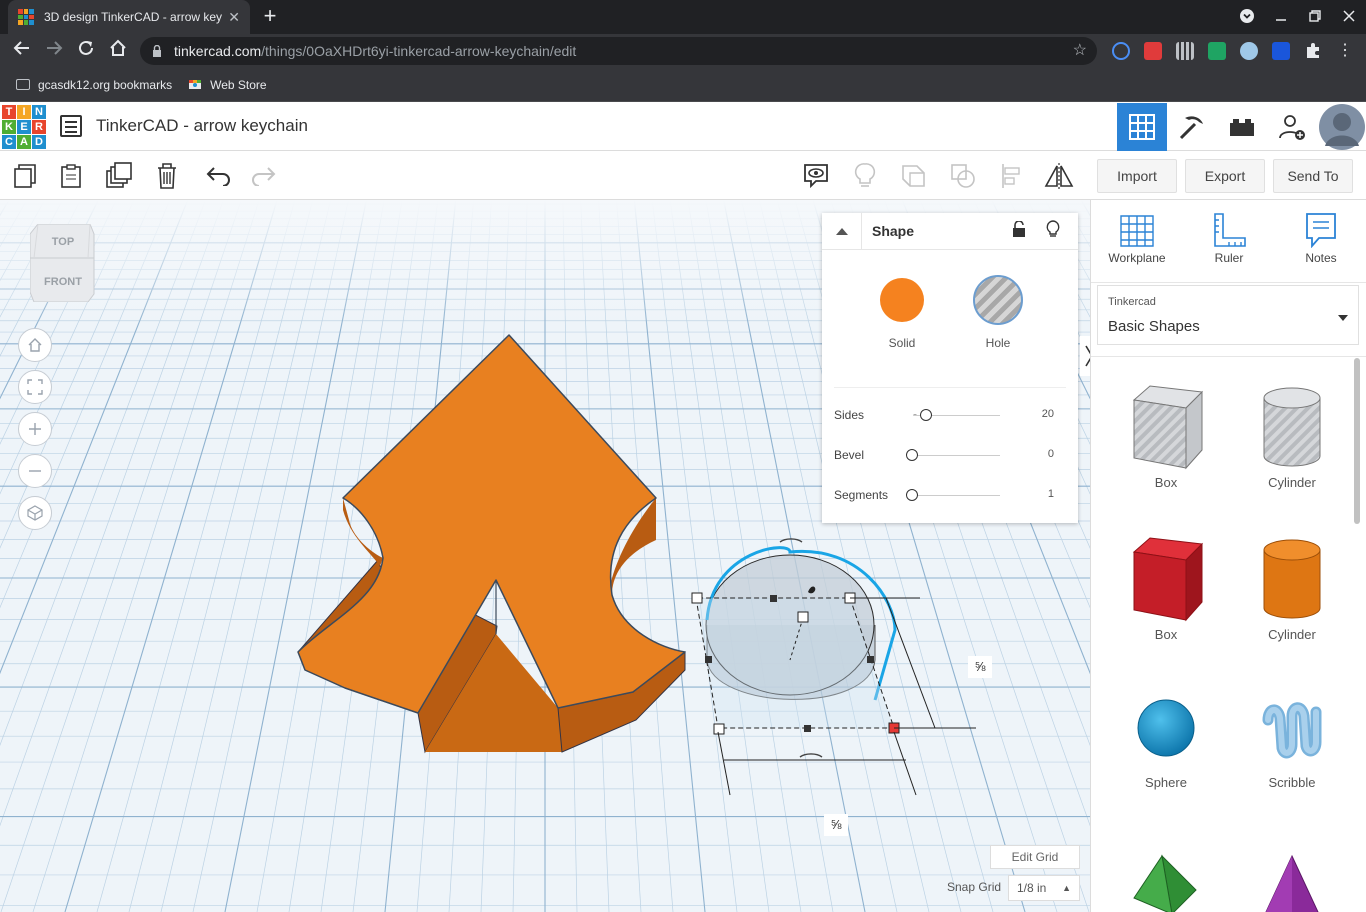 This screenshot has height=912, width=1366. Describe the element at coordinates (1185, 51) in the screenshot. I see `extension-qr-icon` at that location.